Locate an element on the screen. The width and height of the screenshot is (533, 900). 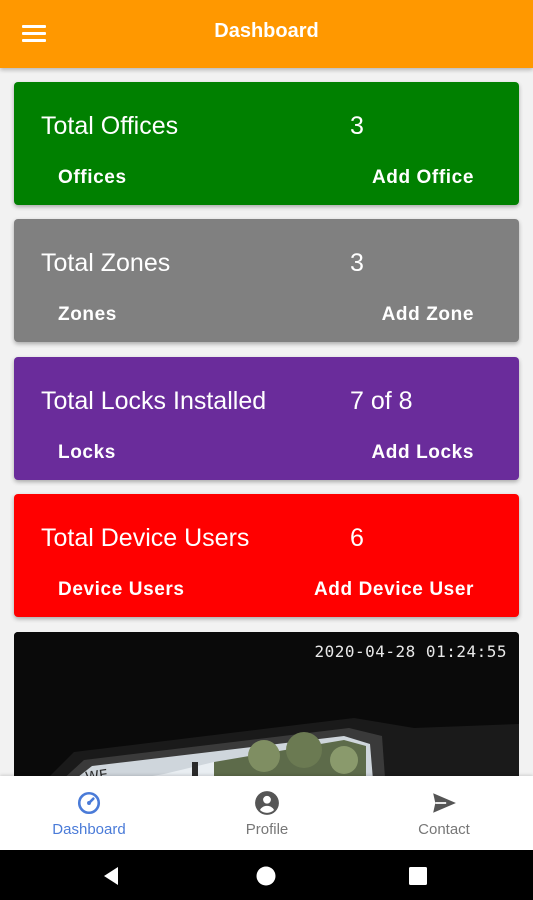
system-navigation-bar is located at coordinates (266, 875).